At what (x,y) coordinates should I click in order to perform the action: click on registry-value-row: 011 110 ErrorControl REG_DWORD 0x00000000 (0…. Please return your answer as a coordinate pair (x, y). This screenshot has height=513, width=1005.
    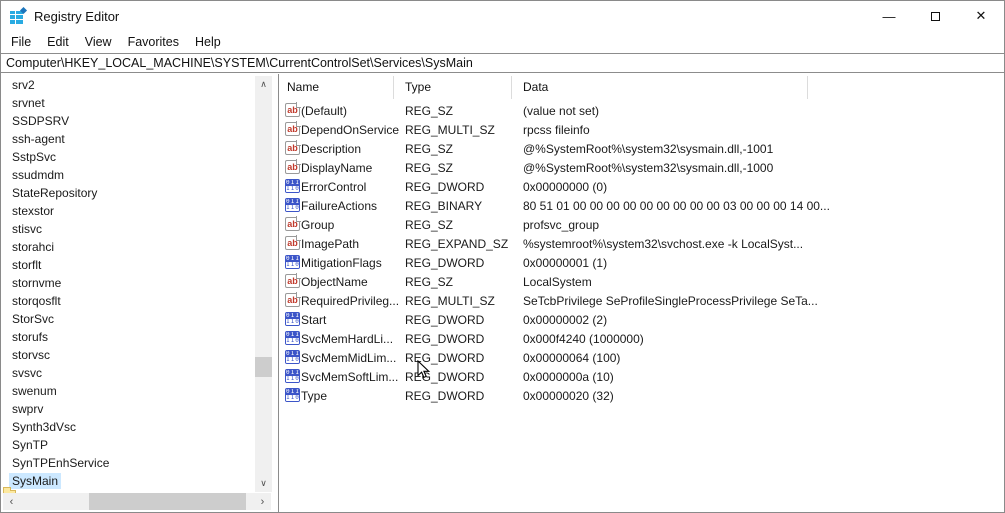
    Looking at the image, I should click on (641, 186).